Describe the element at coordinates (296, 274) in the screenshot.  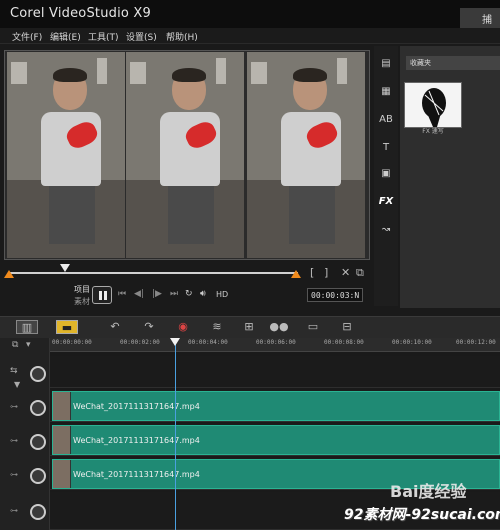
I see `trim-out-marker` at that location.